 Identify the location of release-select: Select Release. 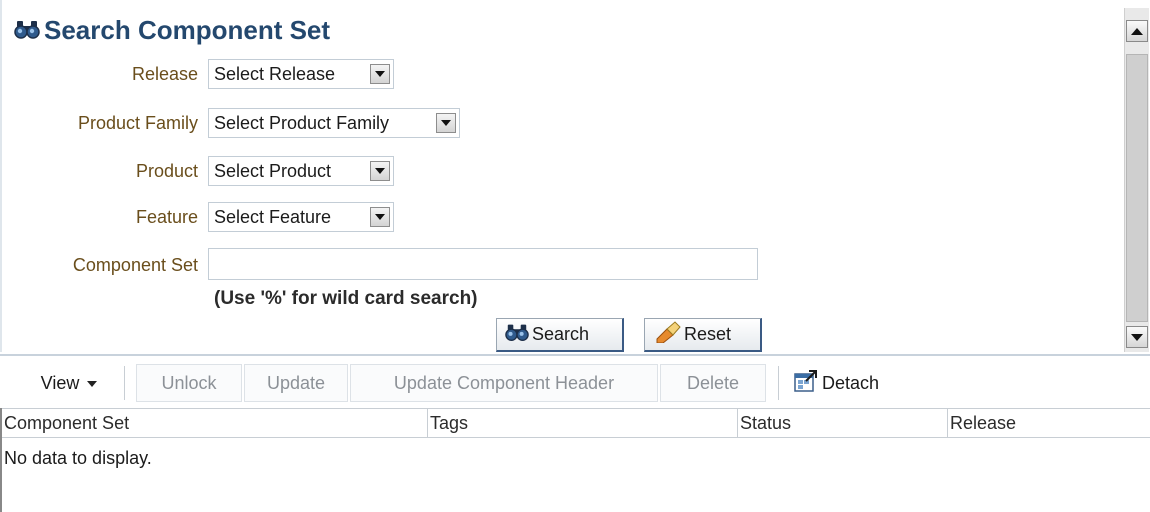
(301, 74).